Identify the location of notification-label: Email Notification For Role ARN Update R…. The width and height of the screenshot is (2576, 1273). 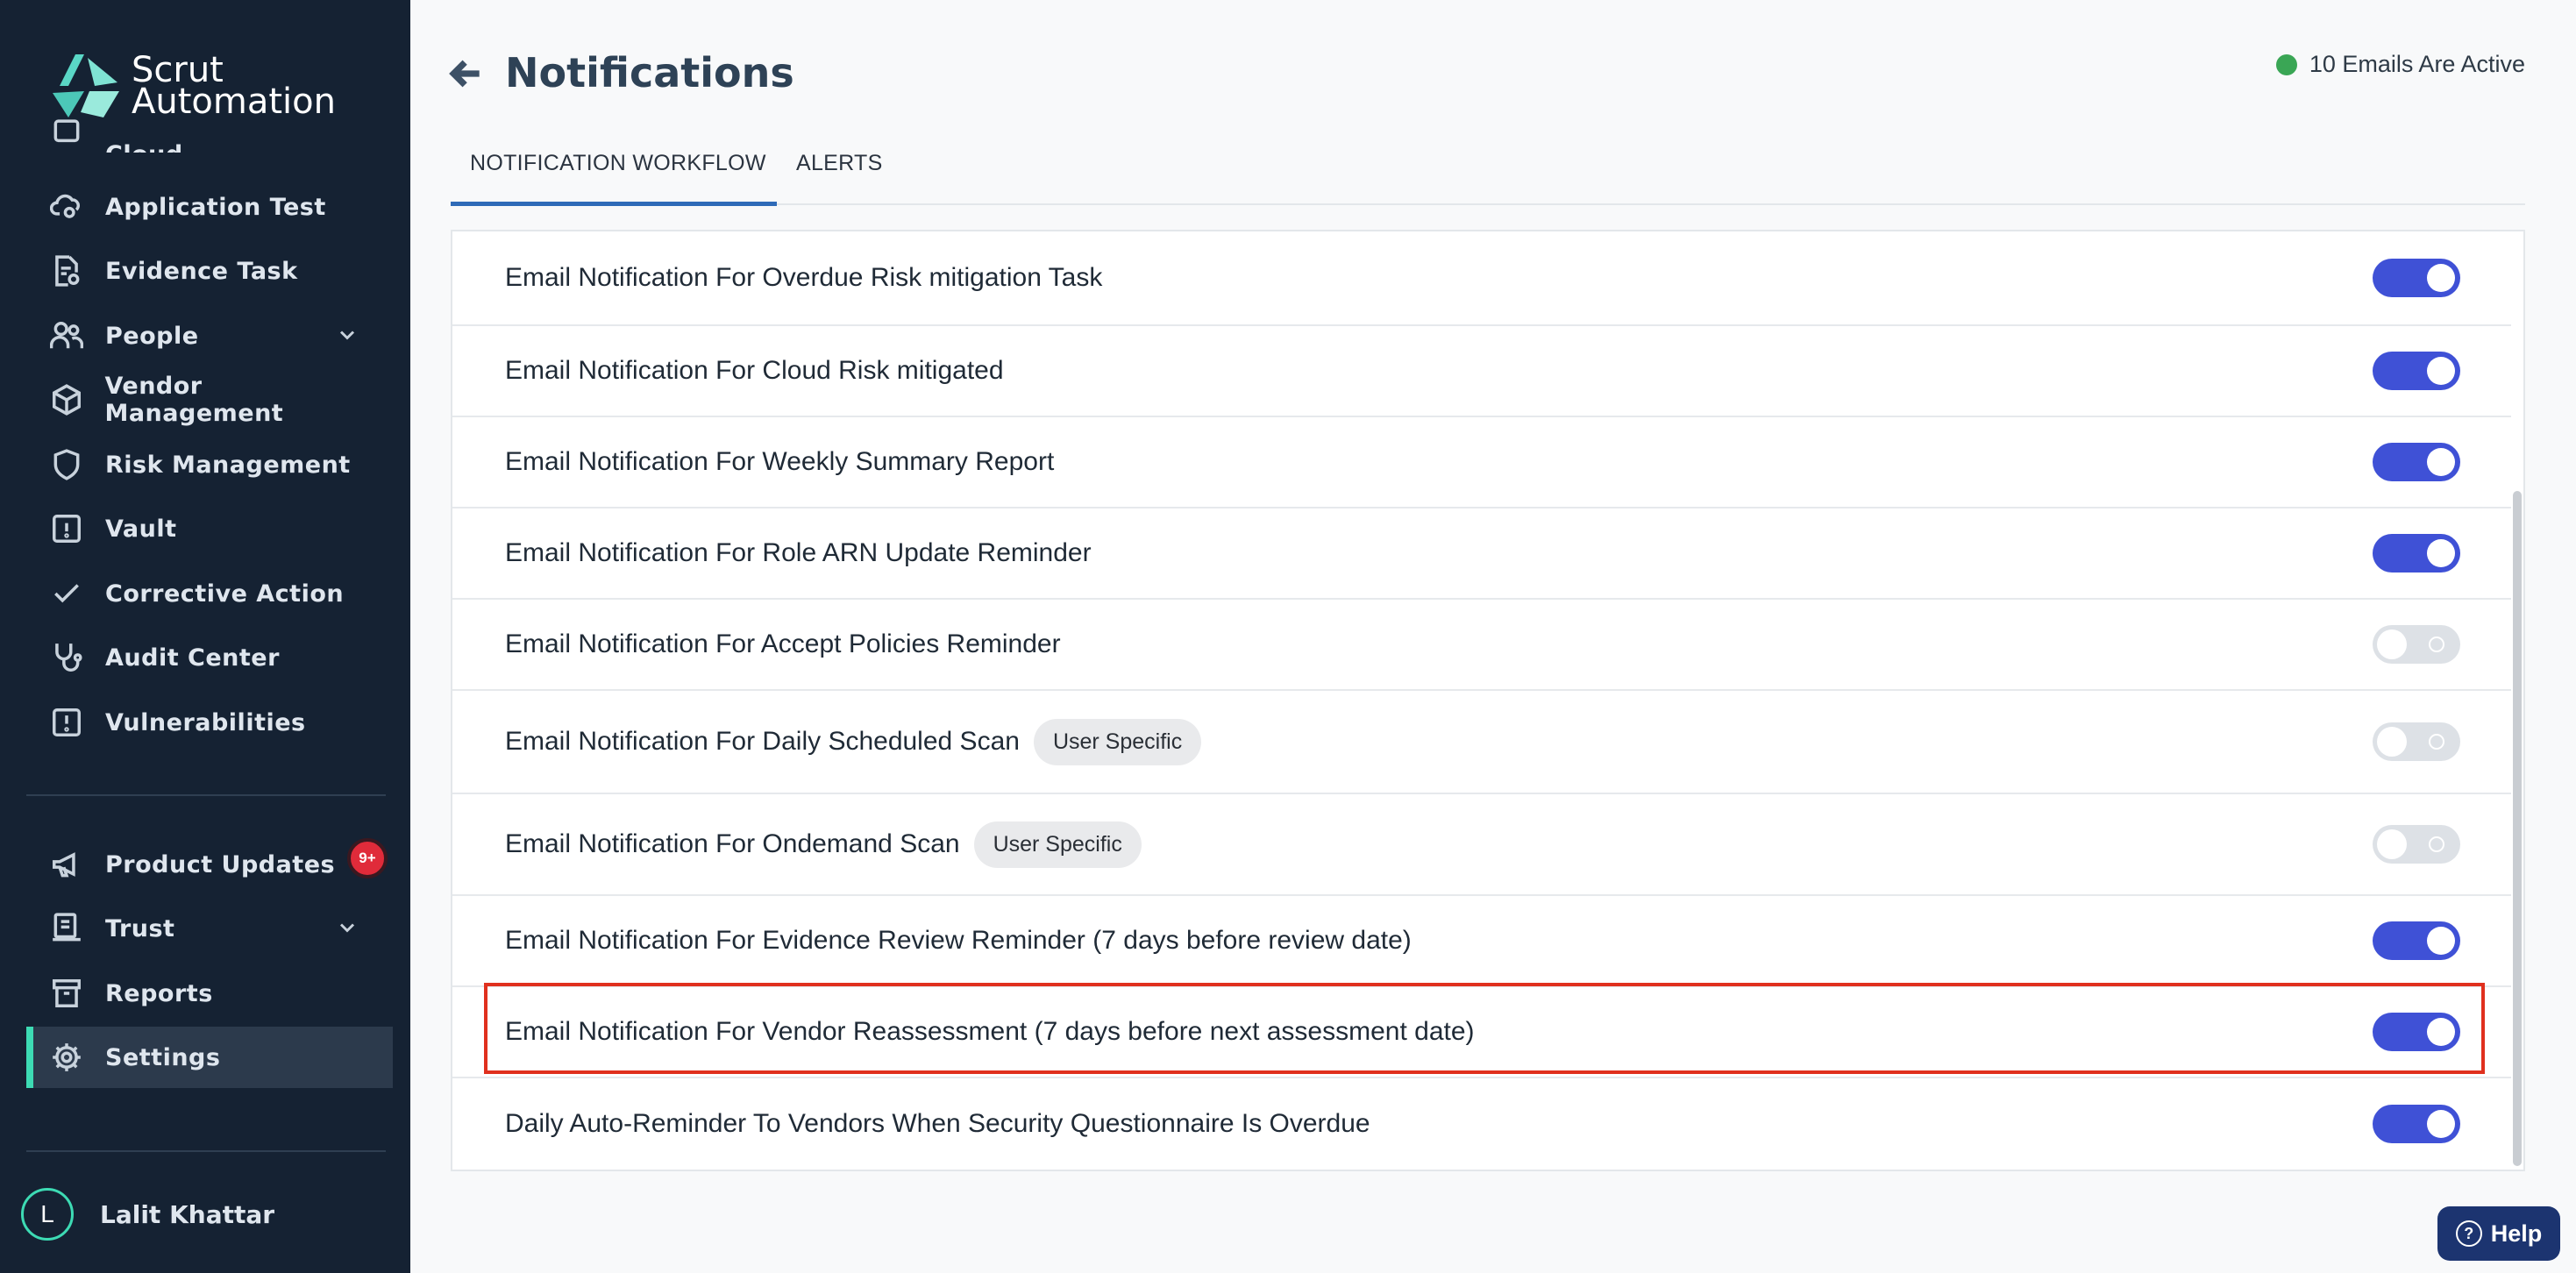
(798, 552).